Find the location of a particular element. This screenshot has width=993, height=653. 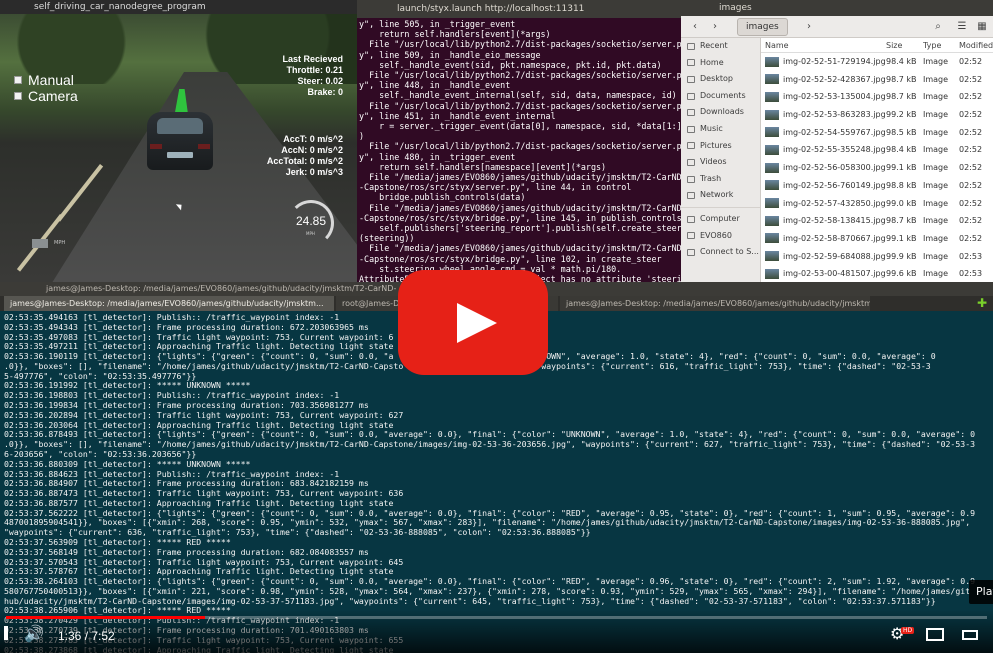

file-row: img-02-52-59-684088.jpg 99.9 kB Image 02:53 is located at coordinates (877, 257).